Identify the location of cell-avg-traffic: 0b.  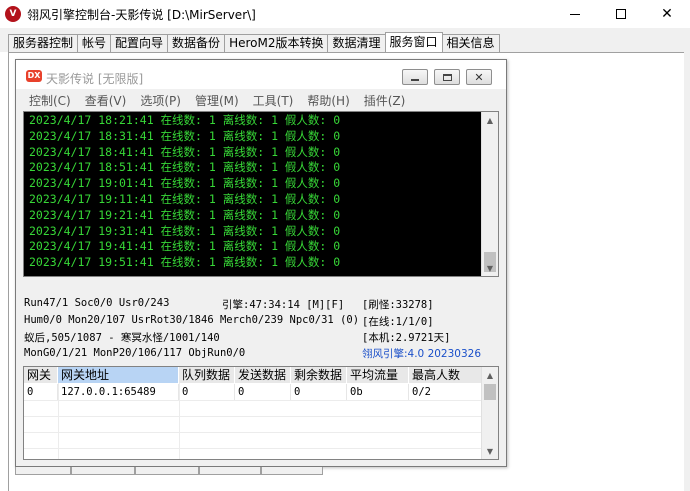
(378, 392).